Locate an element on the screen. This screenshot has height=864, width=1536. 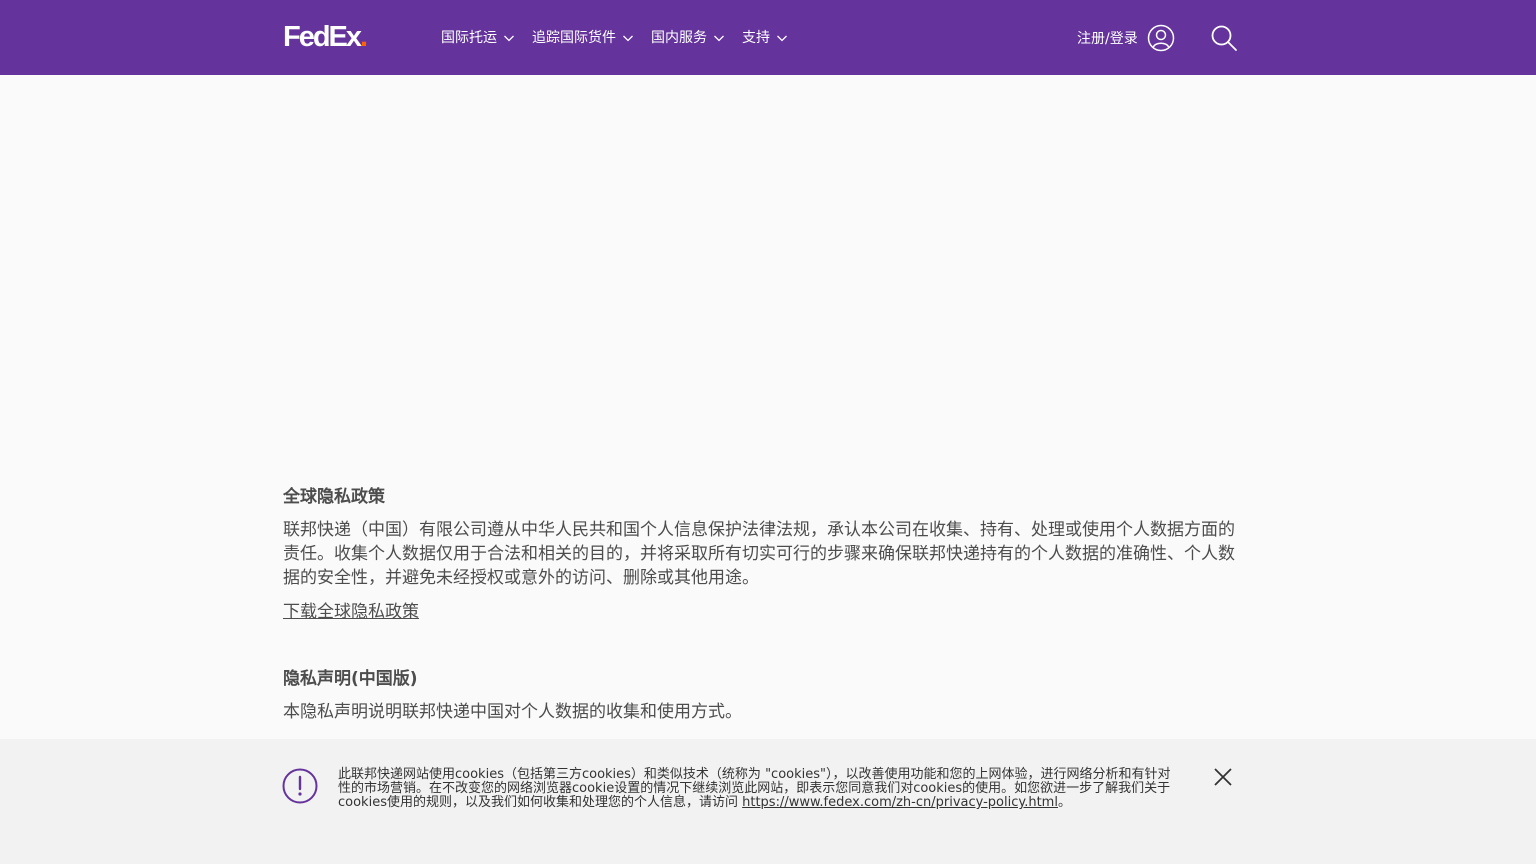
nav-item-support: 支持 is located at coordinates (765, 38).